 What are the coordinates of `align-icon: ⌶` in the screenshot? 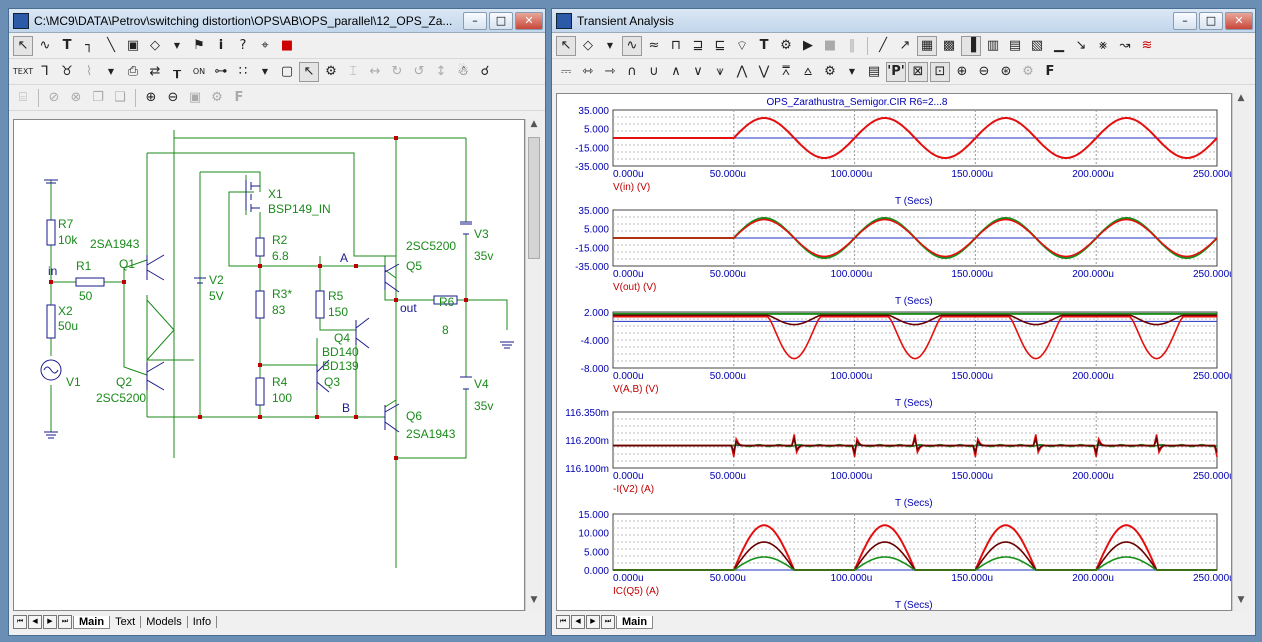 It's located at (353, 72).